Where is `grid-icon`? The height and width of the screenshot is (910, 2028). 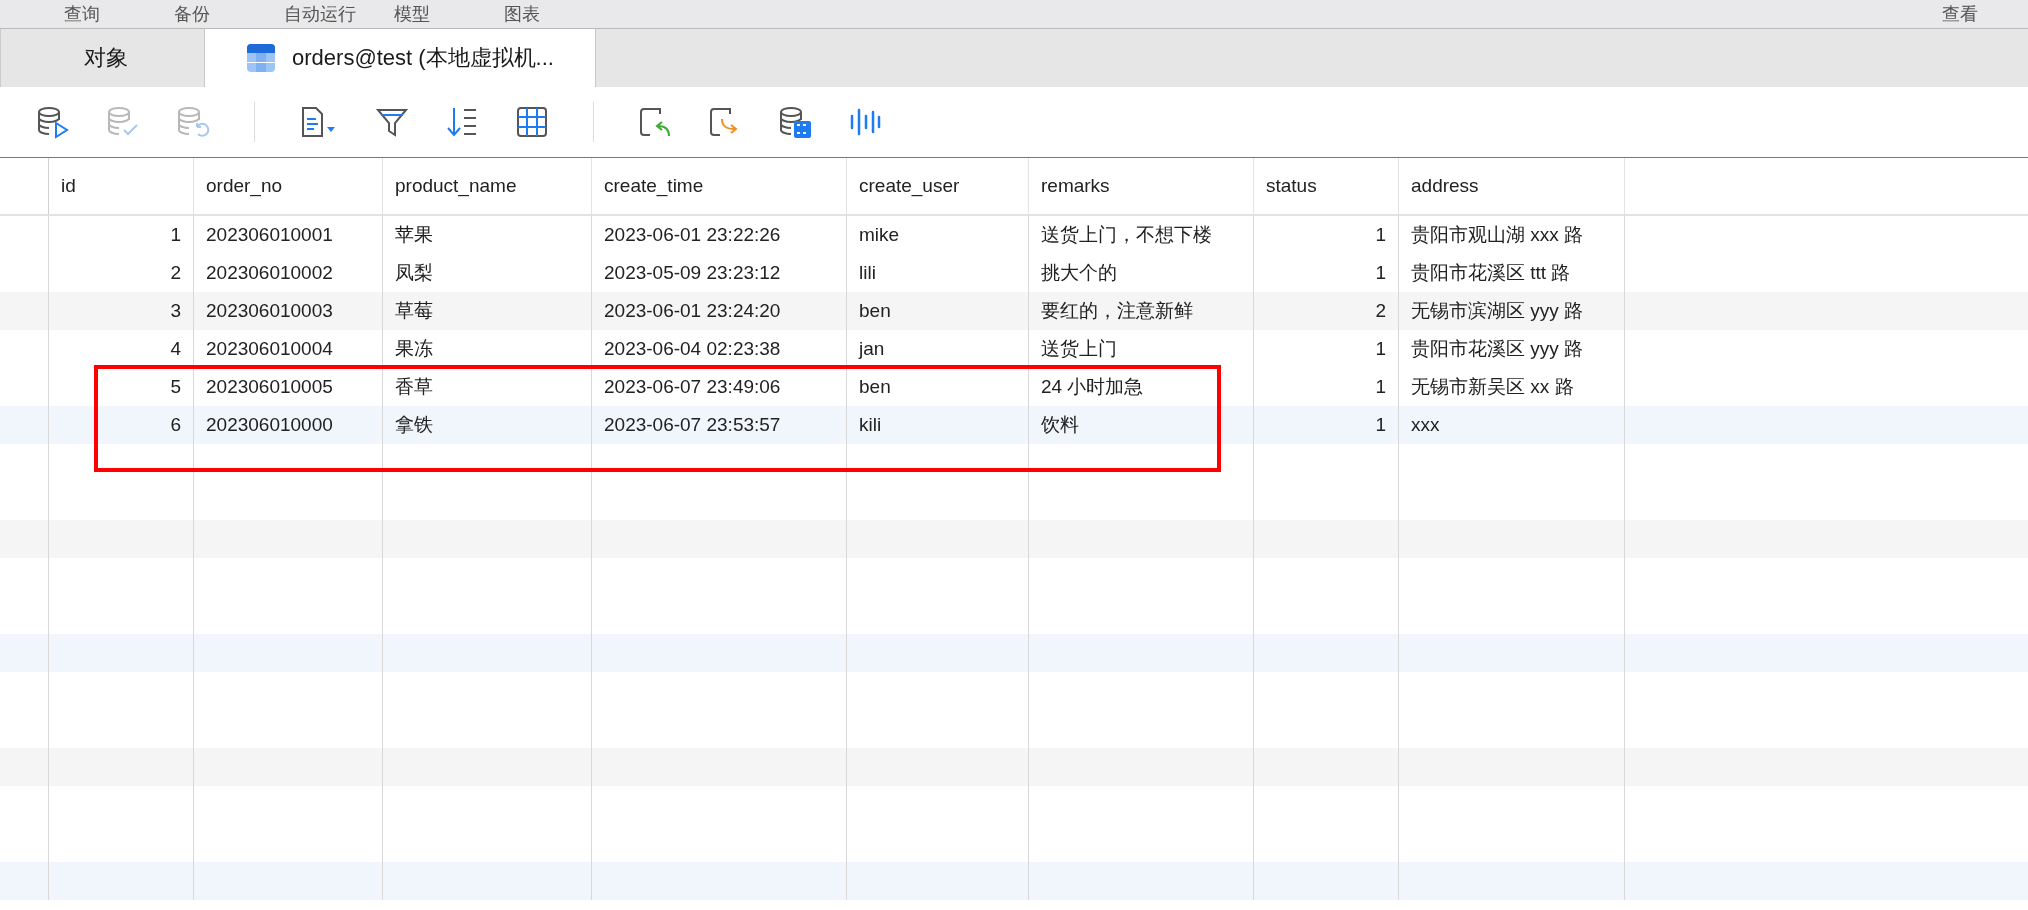 grid-icon is located at coordinates (532, 122).